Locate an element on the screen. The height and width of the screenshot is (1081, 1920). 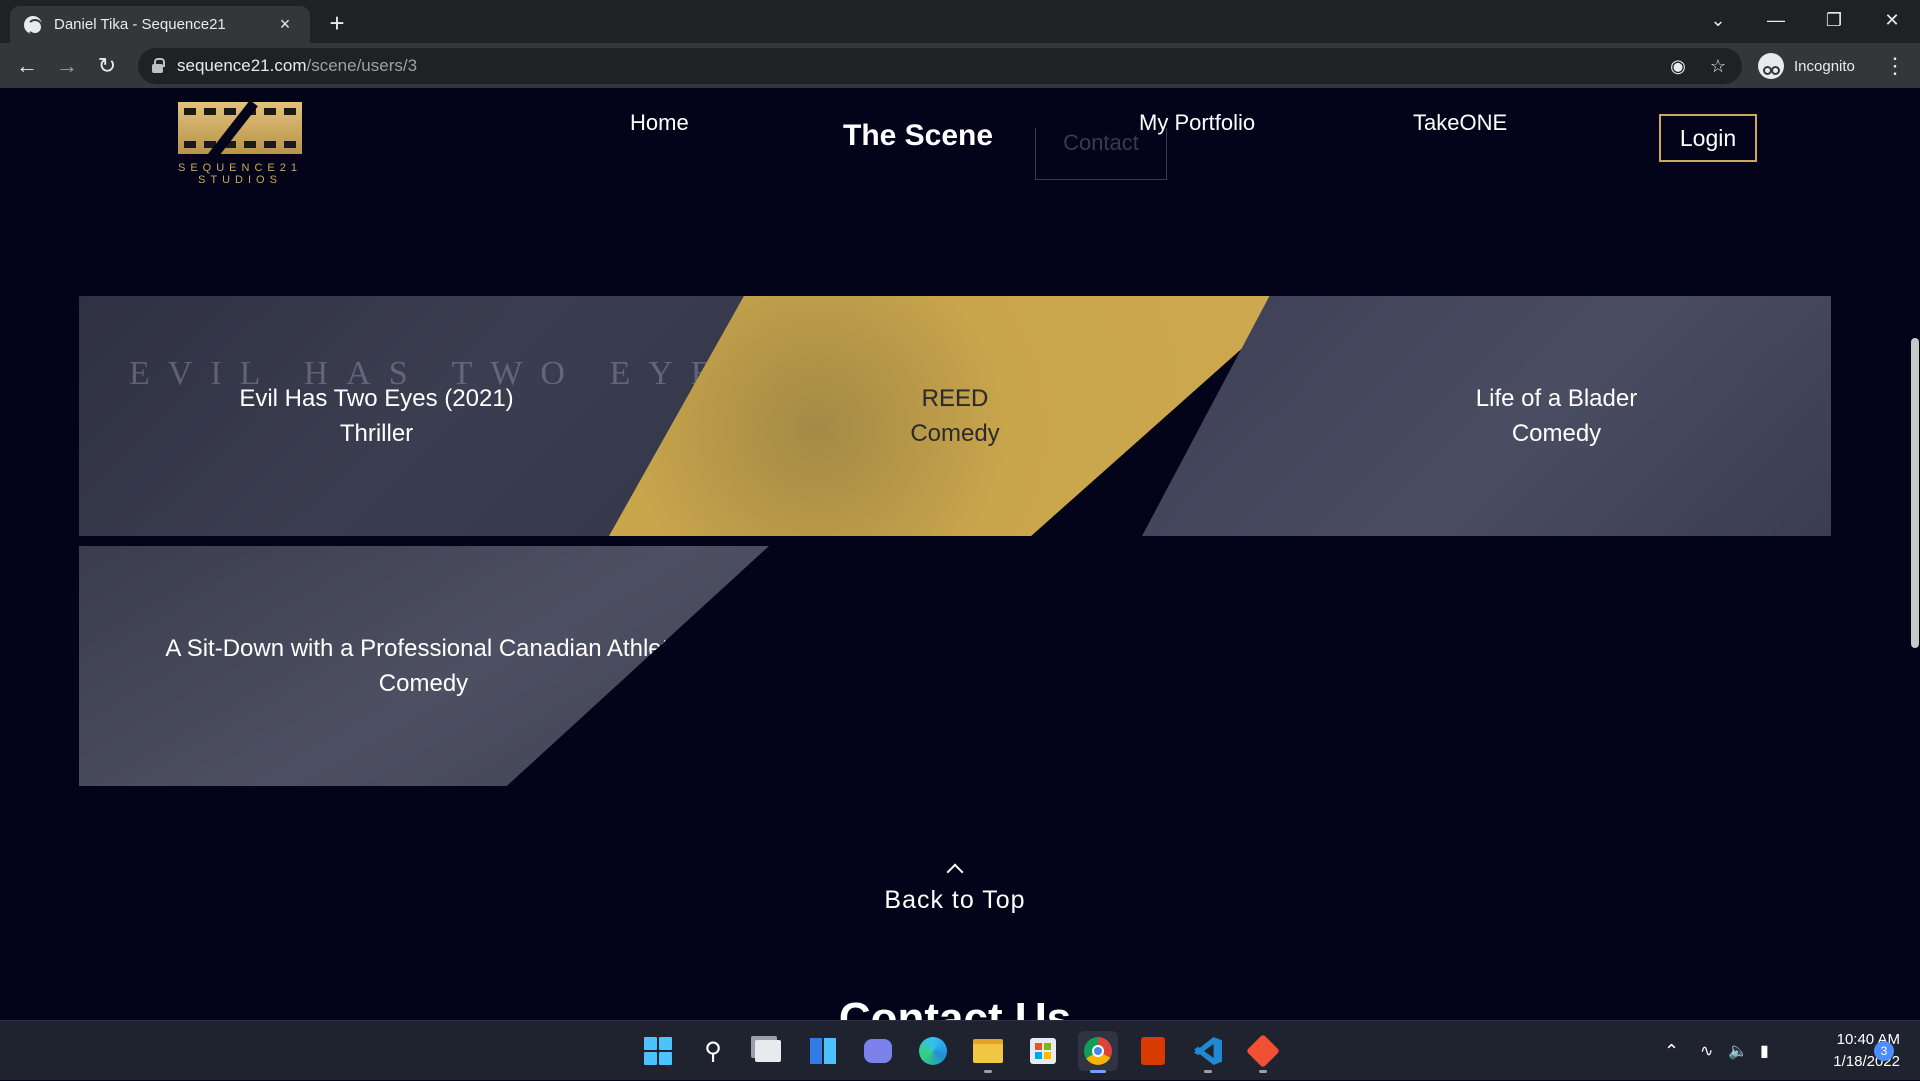
tab-search-icon: ⌄ is located at coordinates (1718, 20).